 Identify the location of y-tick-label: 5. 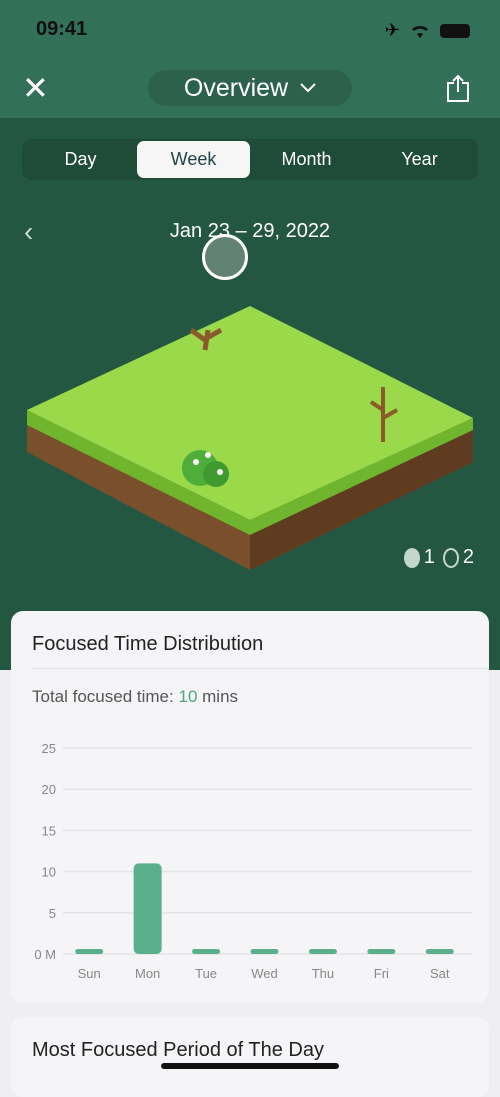
(52, 913).